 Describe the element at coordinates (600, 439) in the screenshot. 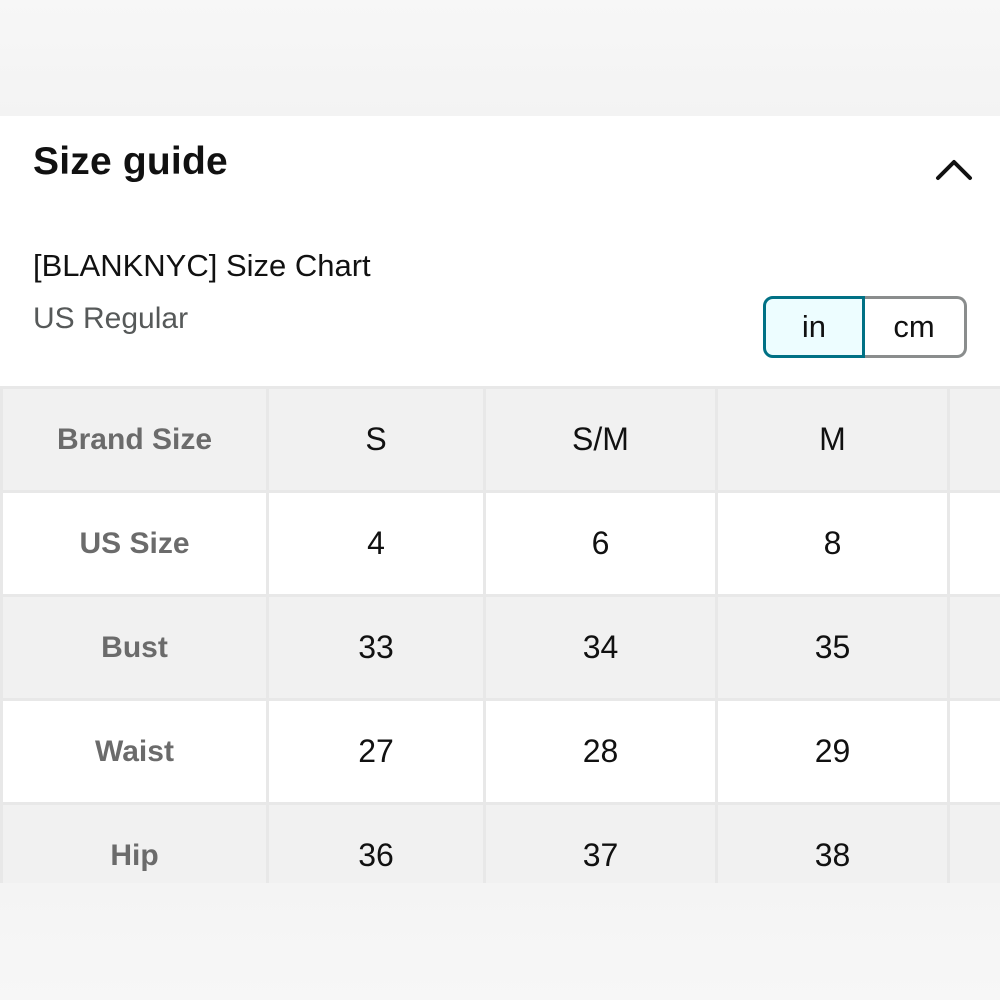

I see `table-cell: S/M` at that location.